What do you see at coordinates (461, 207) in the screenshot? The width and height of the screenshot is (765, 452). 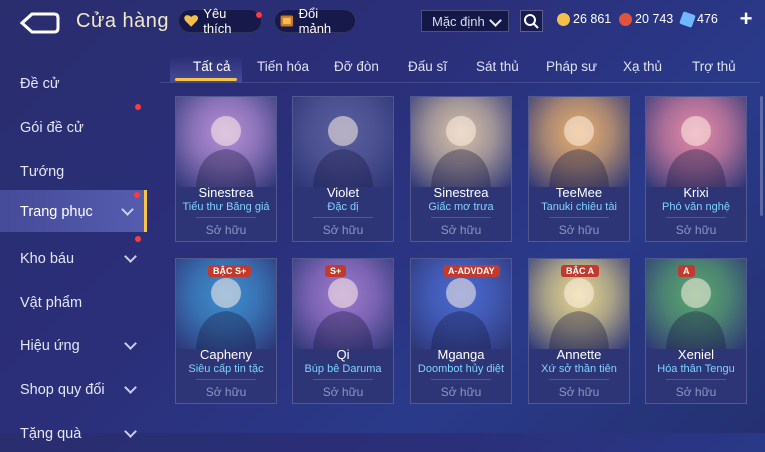 I see `skin-name: Giấc mơ trưa` at bounding box center [461, 207].